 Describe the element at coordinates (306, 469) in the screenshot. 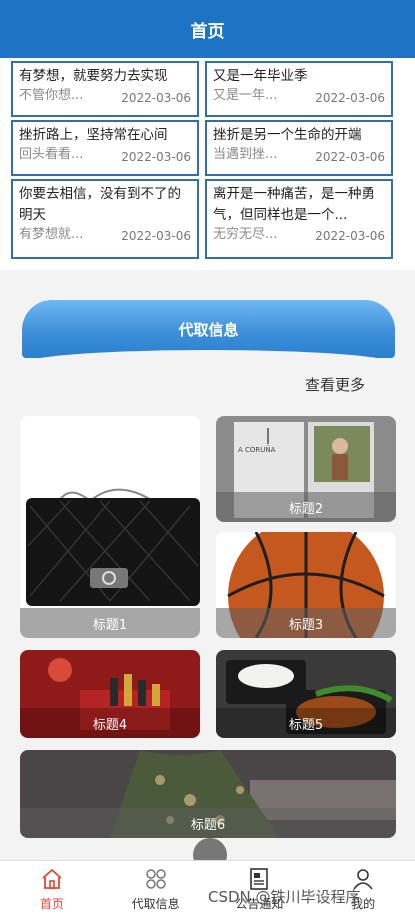

I see `info-card-2: A CORUÑA 标题2` at that location.